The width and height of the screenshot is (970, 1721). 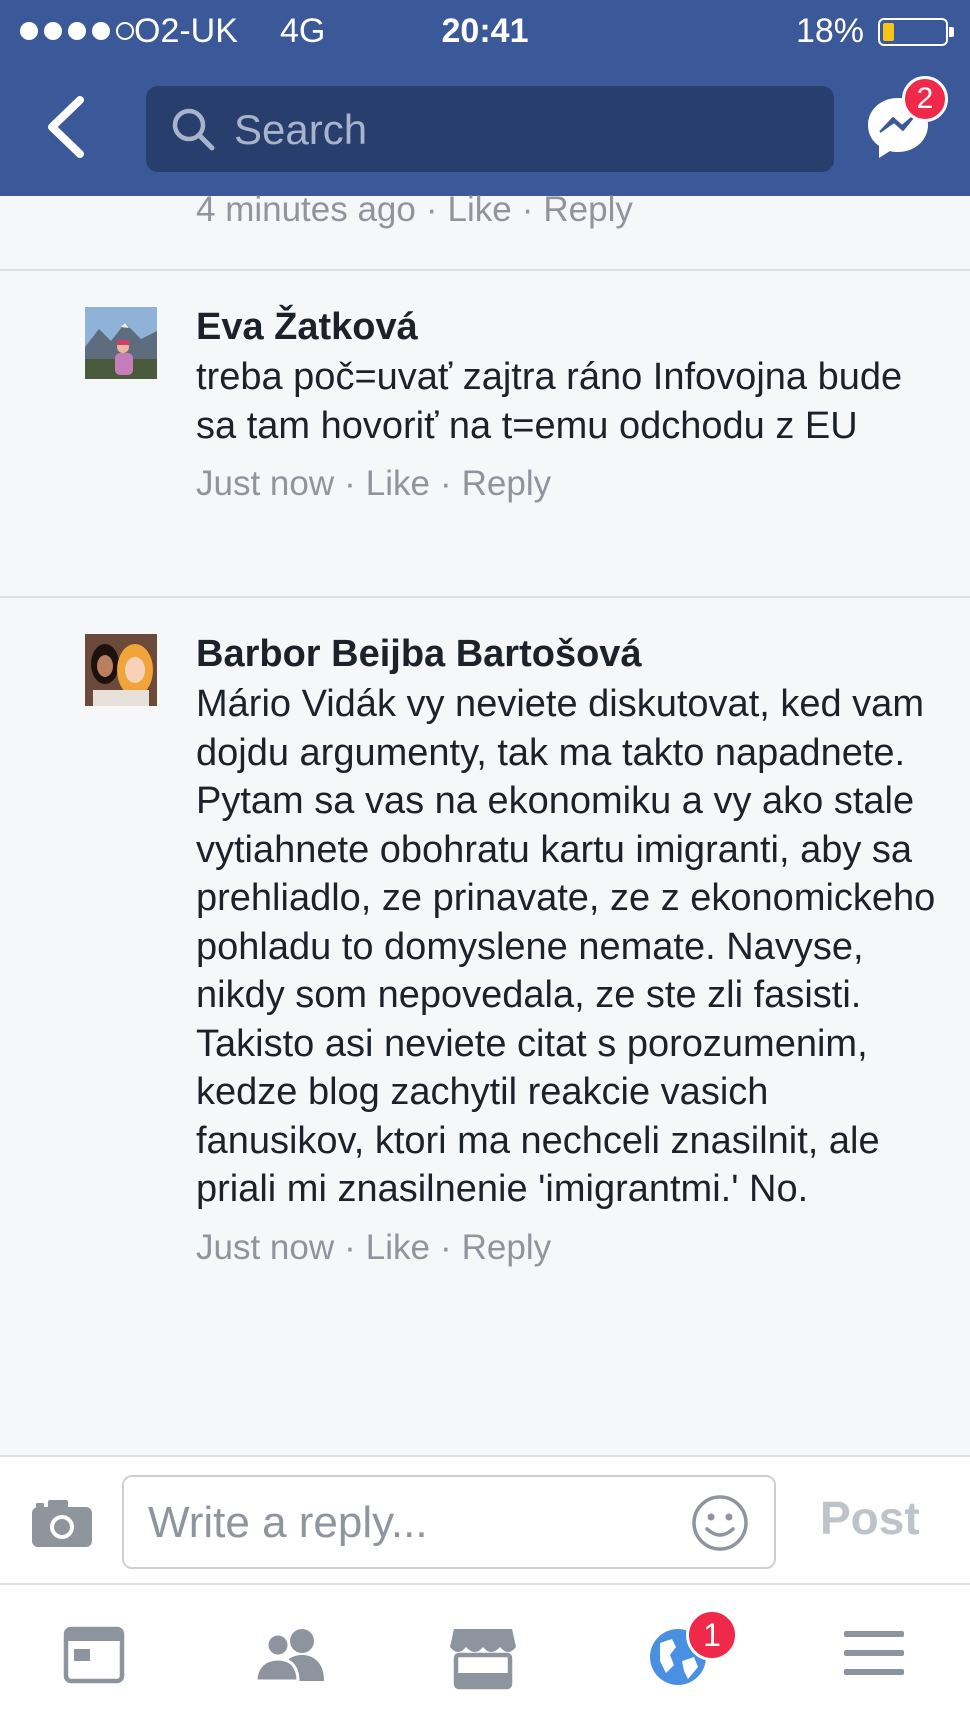 What do you see at coordinates (485, 32) in the screenshot?
I see `status-bar: O2-UK 4G 20:41 18%` at bounding box center [485, 32].